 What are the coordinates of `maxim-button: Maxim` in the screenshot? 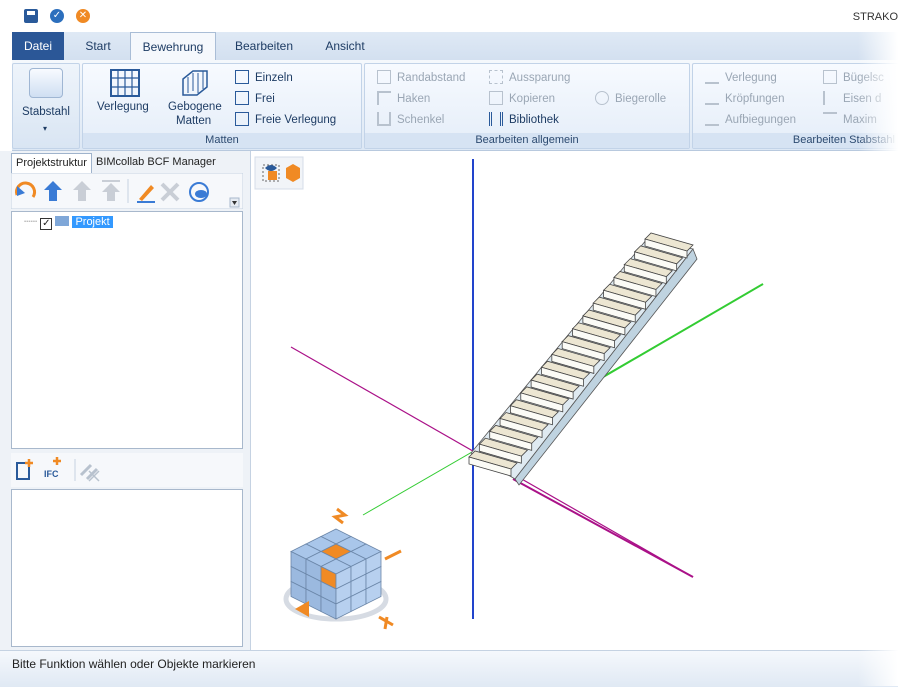 It's located at (850, 119).